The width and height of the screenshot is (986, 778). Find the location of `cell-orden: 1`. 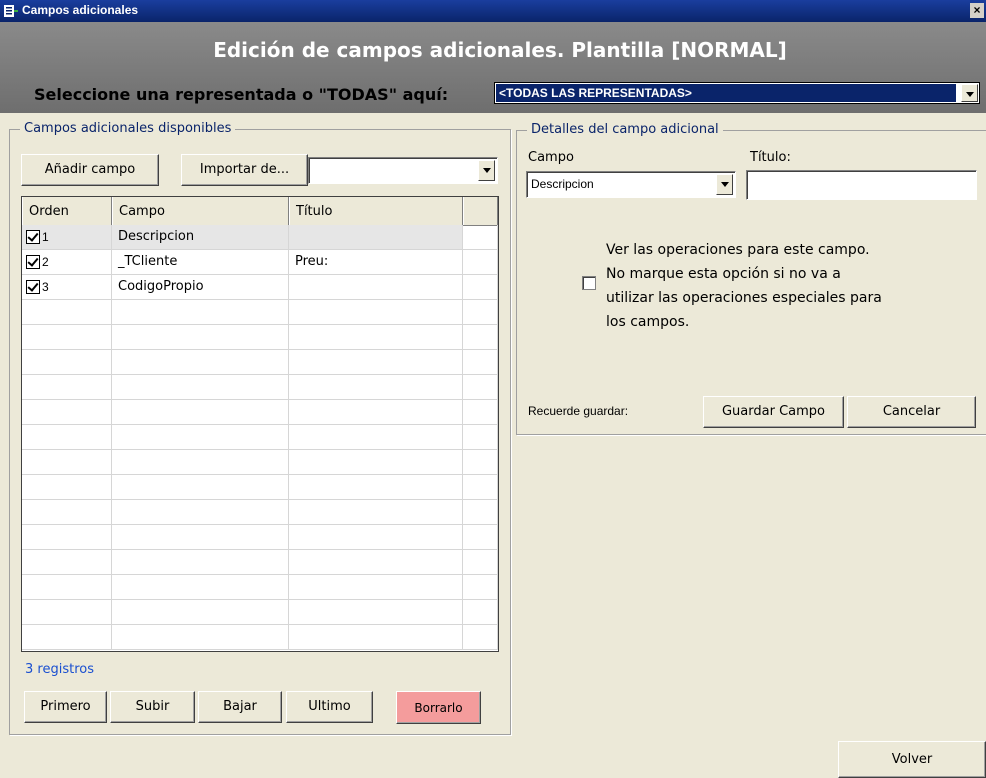

cell-orden: 1 is located at coordinates (67, 237).